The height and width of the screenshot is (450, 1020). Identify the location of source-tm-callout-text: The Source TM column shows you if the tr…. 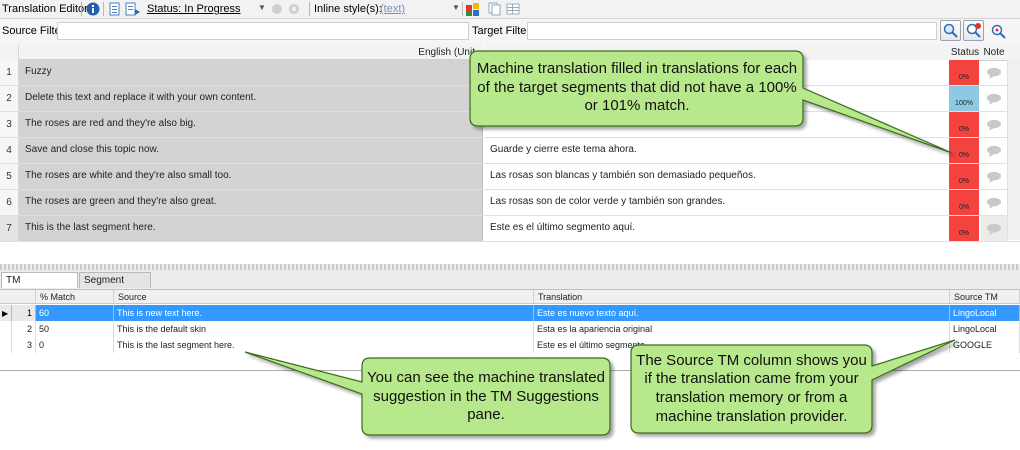
(751, 388).